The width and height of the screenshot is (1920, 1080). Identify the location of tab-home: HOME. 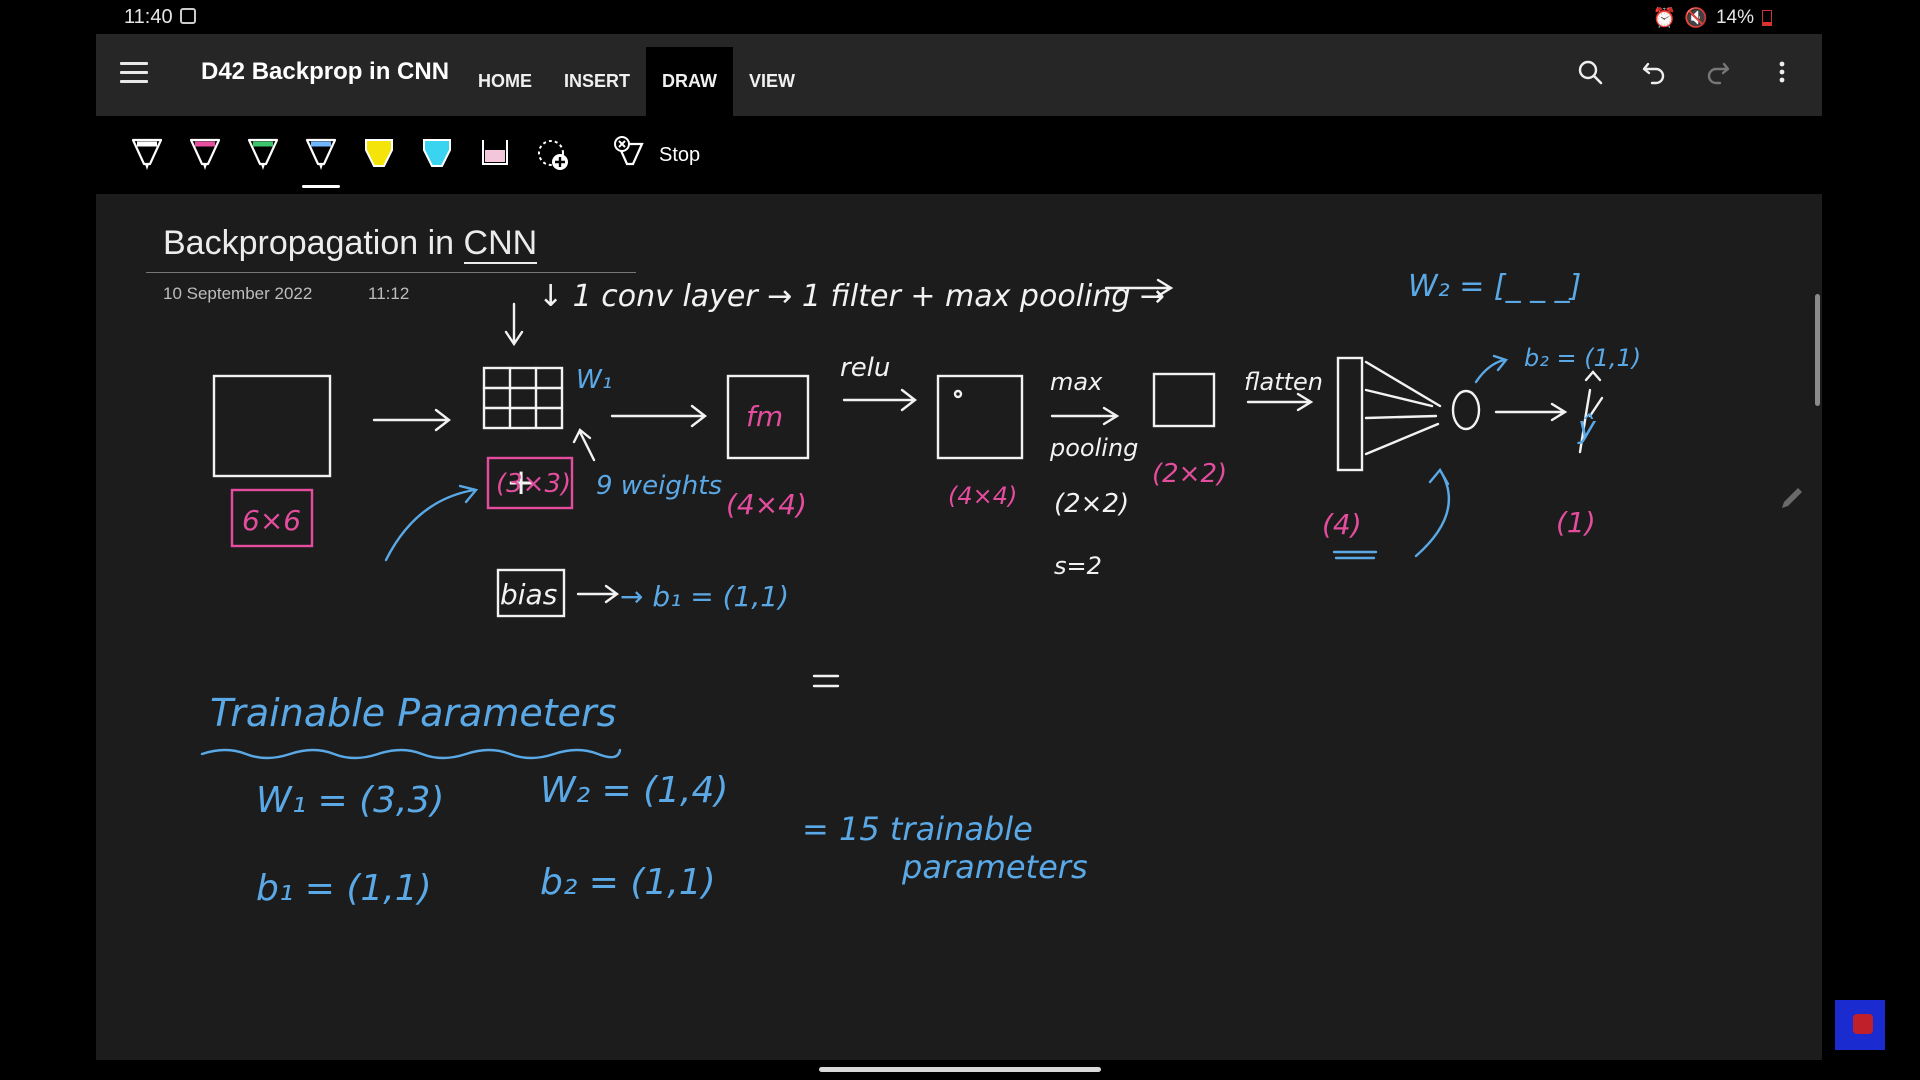
(505, 81).